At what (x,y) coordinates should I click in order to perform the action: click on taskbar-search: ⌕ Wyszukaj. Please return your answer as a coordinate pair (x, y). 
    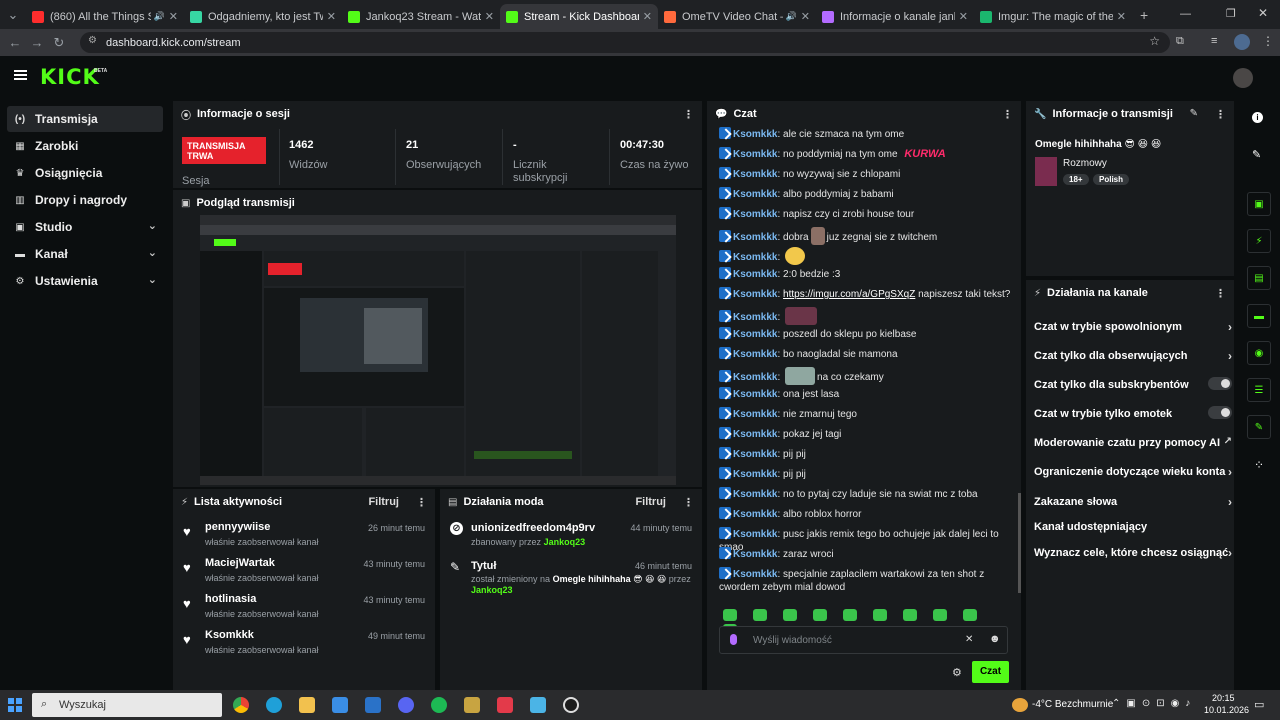
    Looking at the image, I should click on (127, 705).